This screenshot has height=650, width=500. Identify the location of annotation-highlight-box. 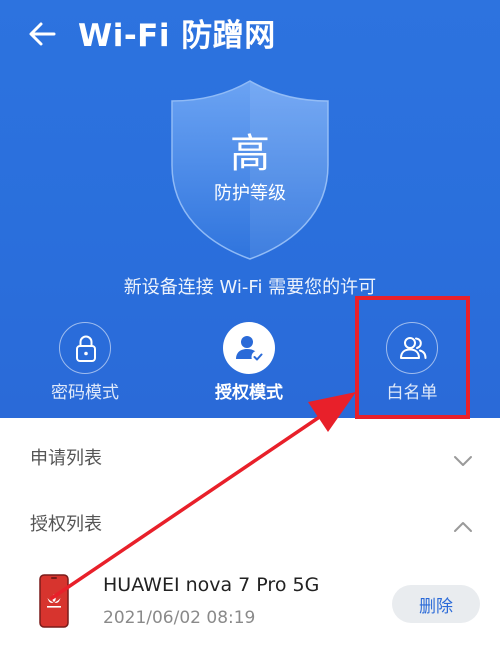
(412, 357).